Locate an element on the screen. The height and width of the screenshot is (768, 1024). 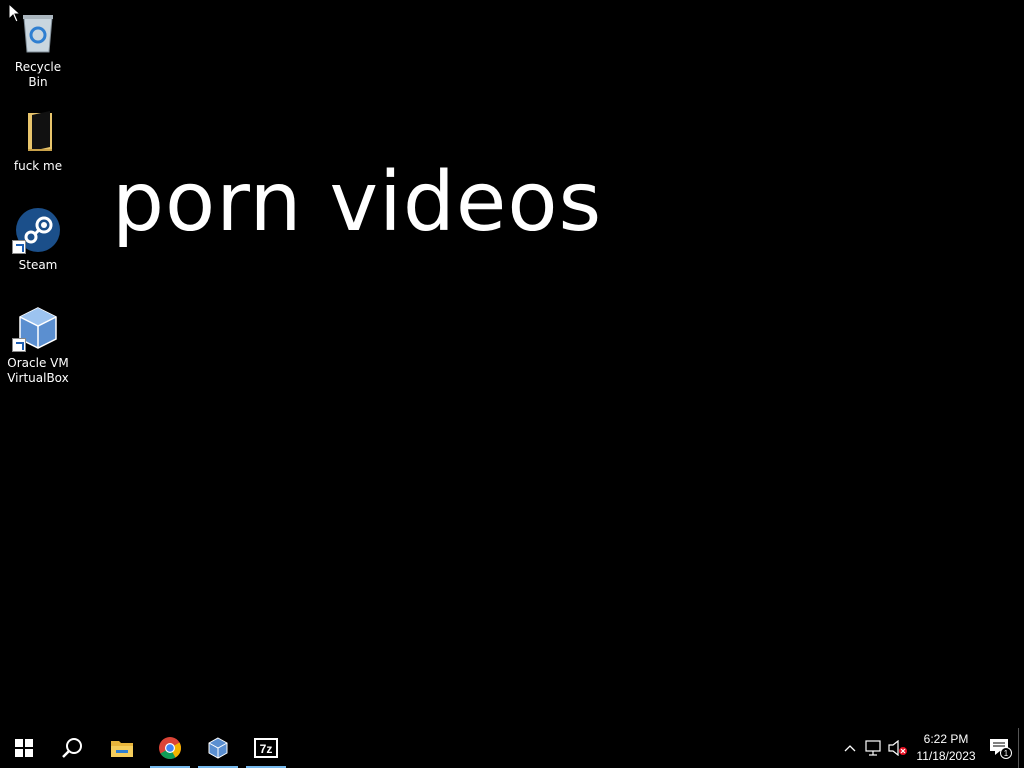
clock-time: 6:22 PM is located at coordinates (946, 739).